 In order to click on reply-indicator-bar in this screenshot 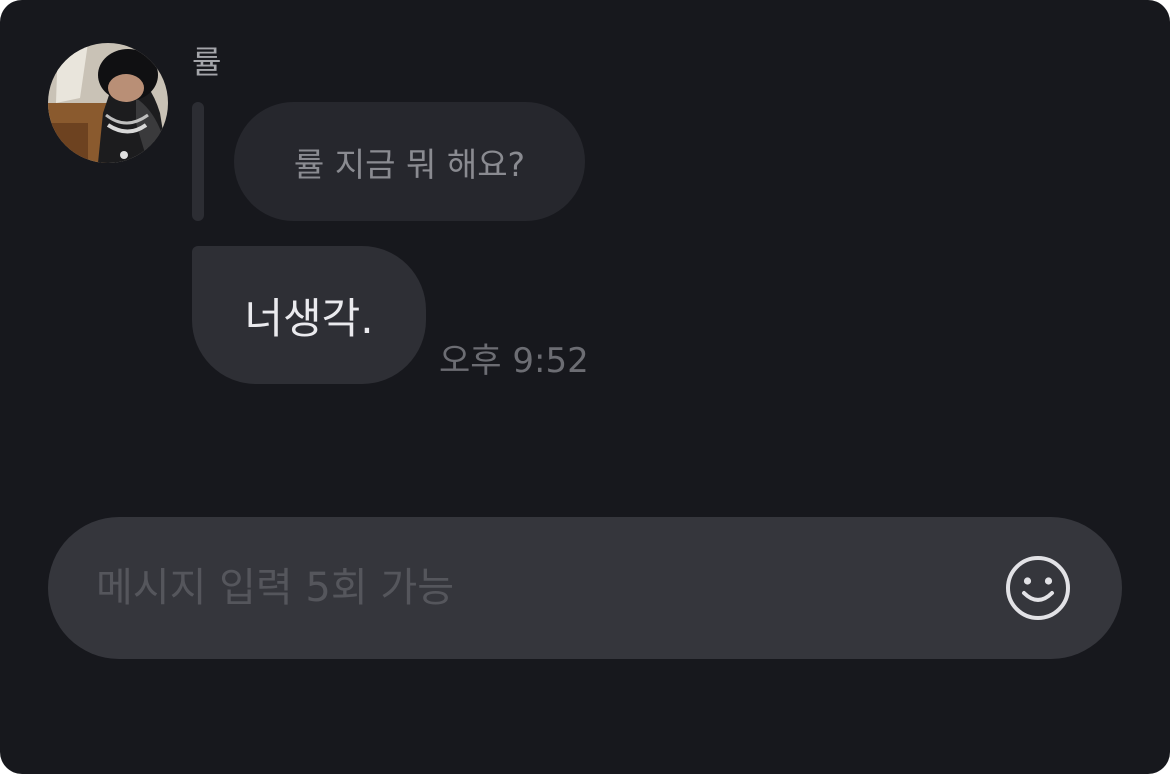, I will do `click(198, 161)`.